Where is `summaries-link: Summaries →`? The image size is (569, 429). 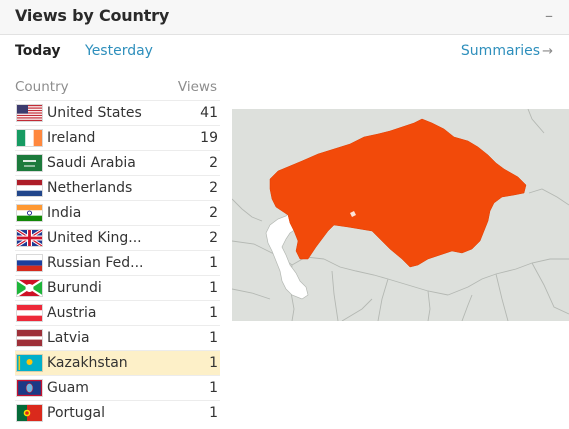 summaries-link: Summaries → is located at coordinates (507, 51).